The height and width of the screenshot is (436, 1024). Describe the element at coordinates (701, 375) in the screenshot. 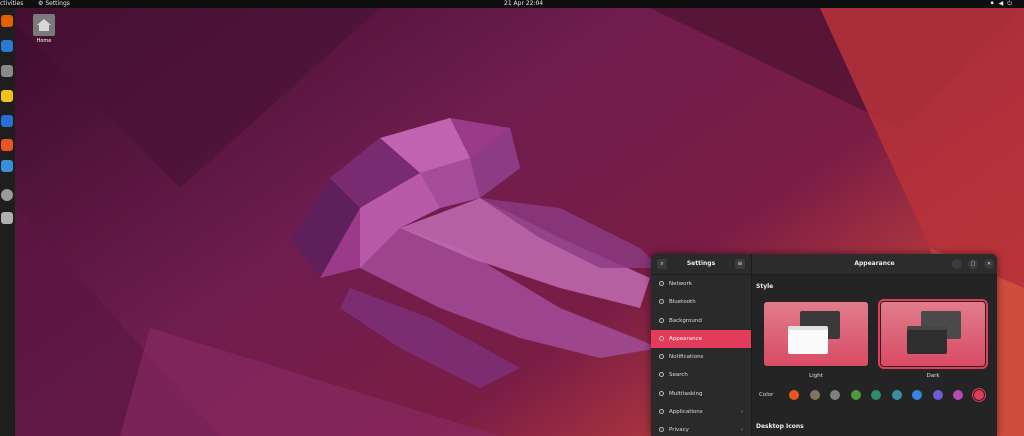

I see `sidebar-item-search: Search` at that location.